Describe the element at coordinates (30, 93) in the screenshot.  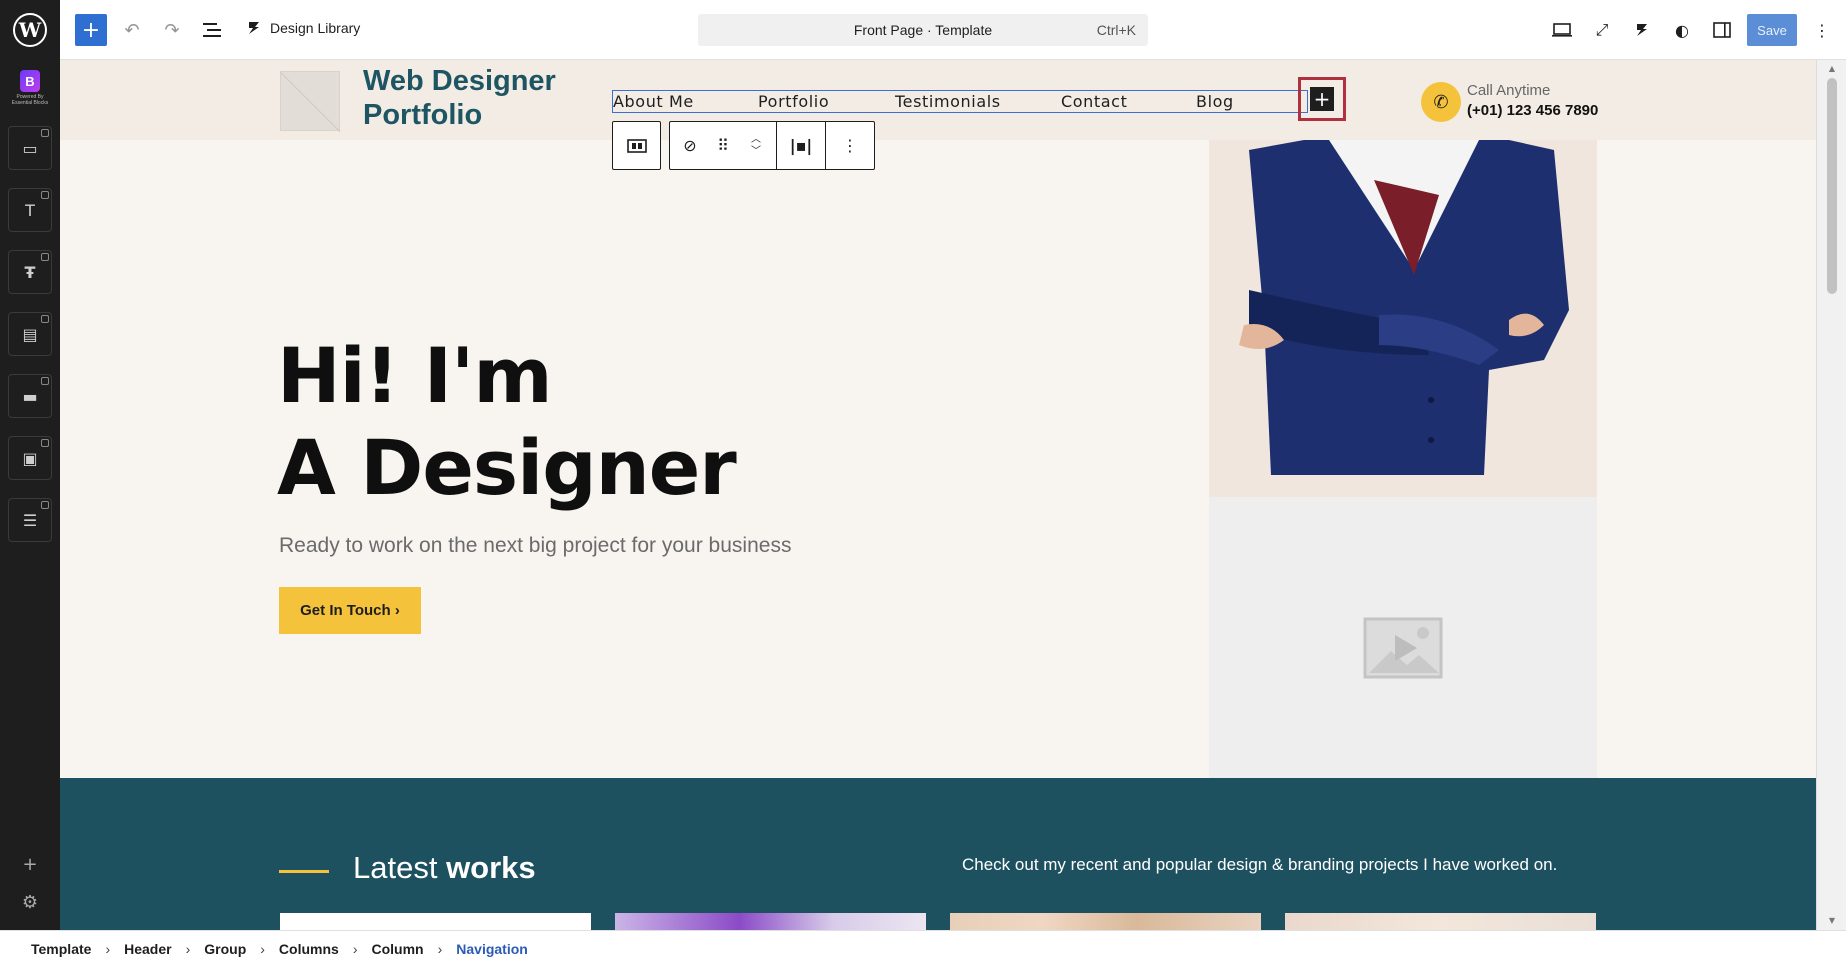
I see `essential-blocks-logo: B Powered By Essential Blocks` at that location.